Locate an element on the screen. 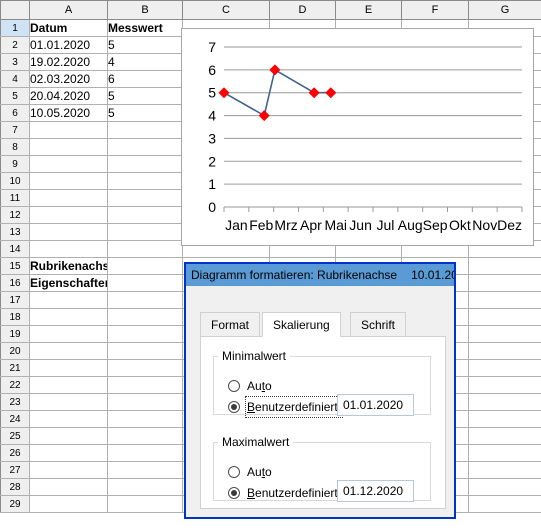  cell-A9 is located at coordinates (68, 164).